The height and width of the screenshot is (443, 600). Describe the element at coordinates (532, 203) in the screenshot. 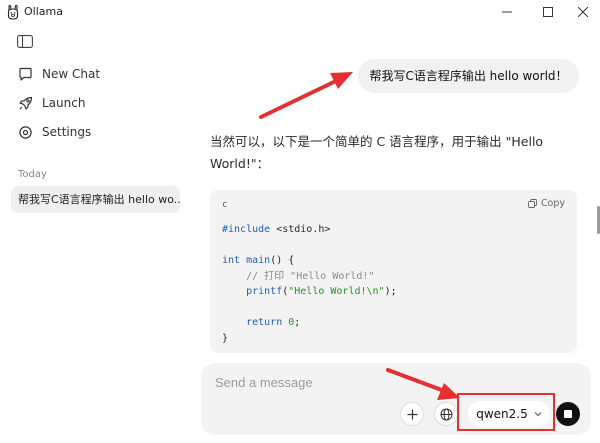

I see `copy-icon` at that location.